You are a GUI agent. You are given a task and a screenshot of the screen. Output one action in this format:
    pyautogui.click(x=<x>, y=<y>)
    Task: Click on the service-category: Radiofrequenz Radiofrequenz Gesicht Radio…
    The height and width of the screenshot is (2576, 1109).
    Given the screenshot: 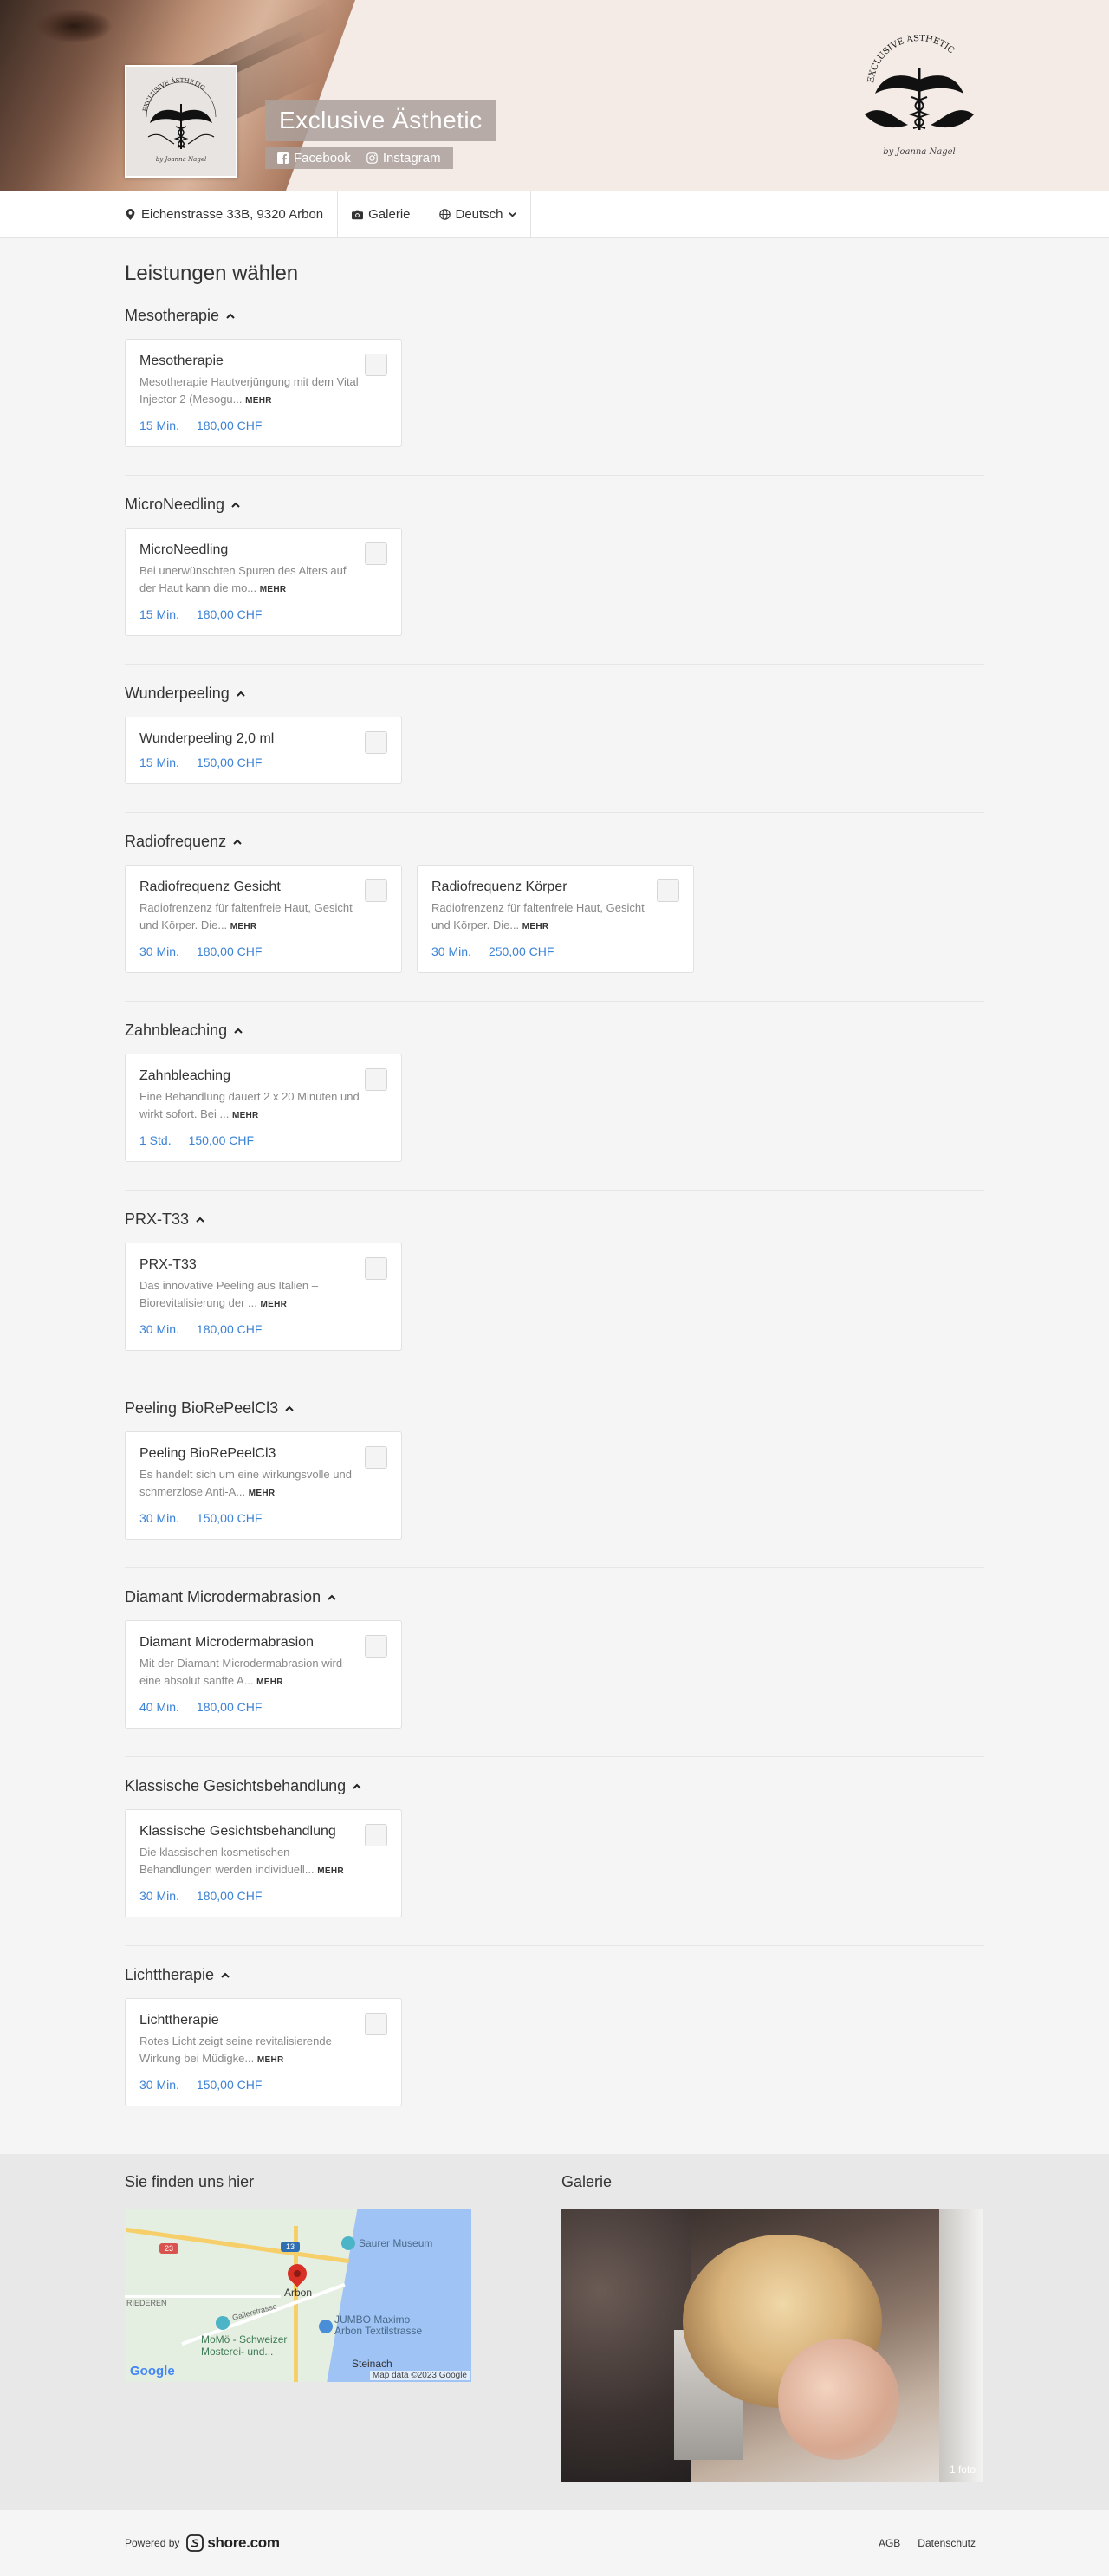 What is the action you would take?
    pyautogui.click(x=554, y=917)
    